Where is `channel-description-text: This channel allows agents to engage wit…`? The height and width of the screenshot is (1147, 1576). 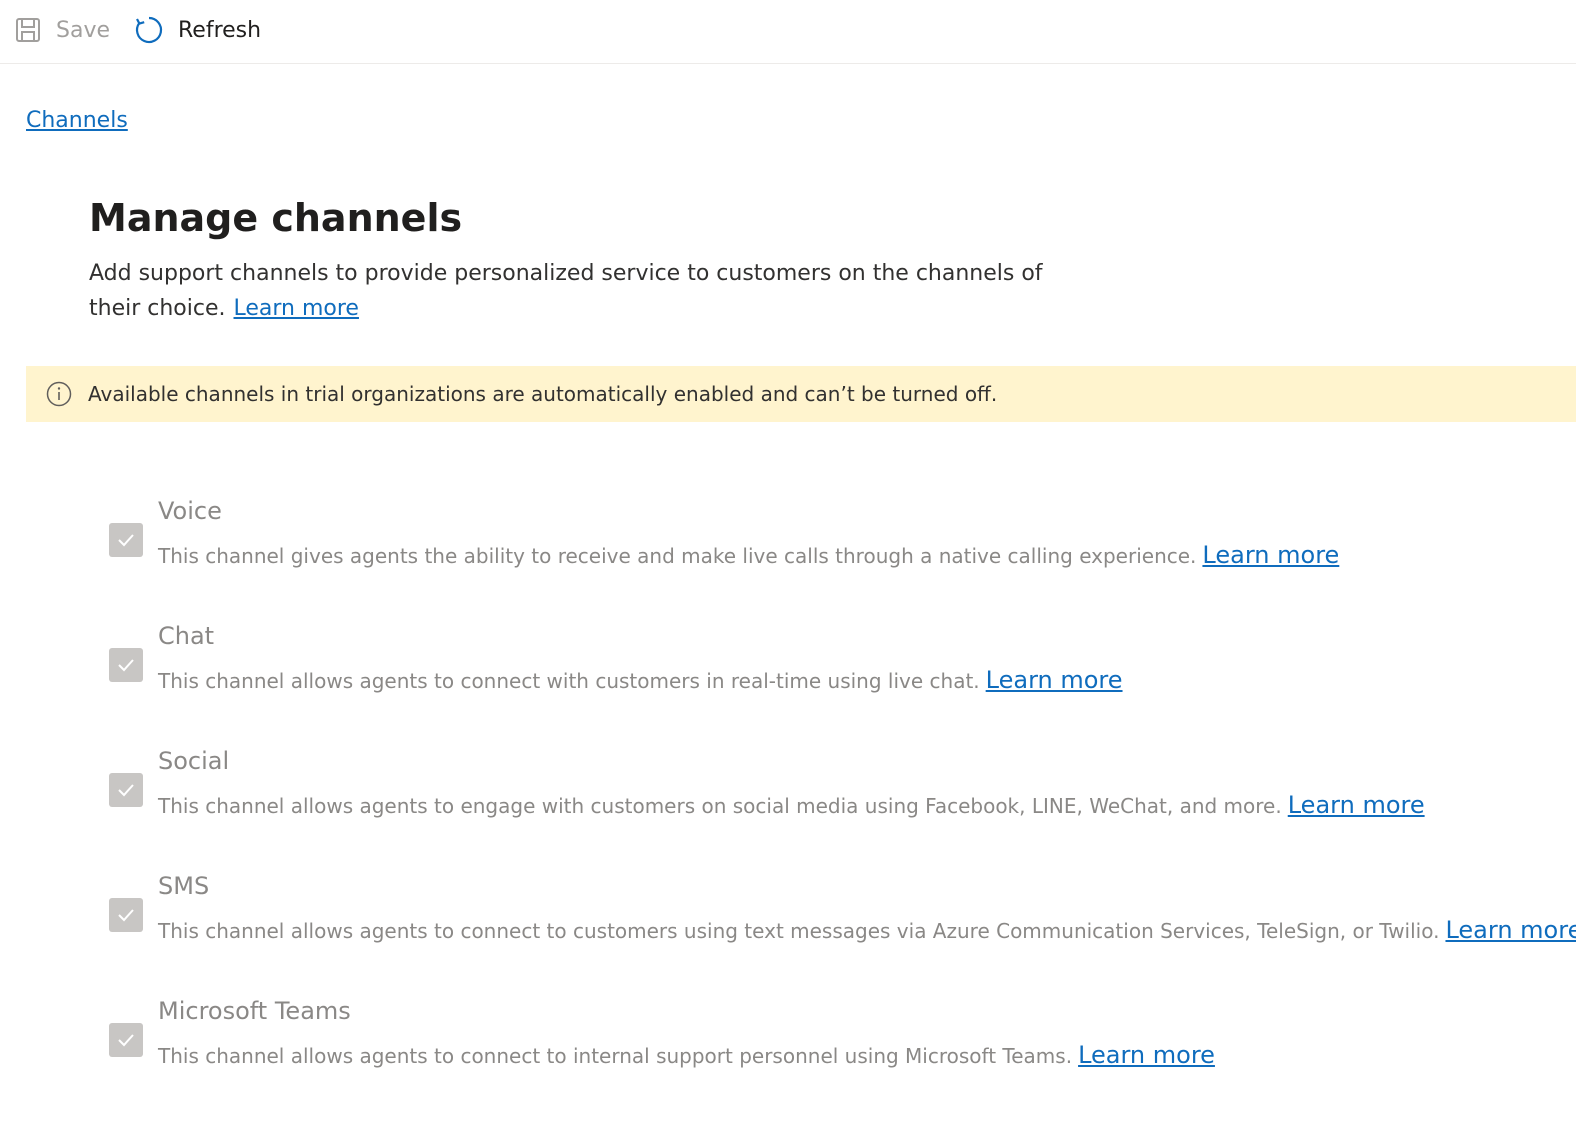
channel-description-text: This channel allows agents to engage wit… is located at coordinates (720, 806).